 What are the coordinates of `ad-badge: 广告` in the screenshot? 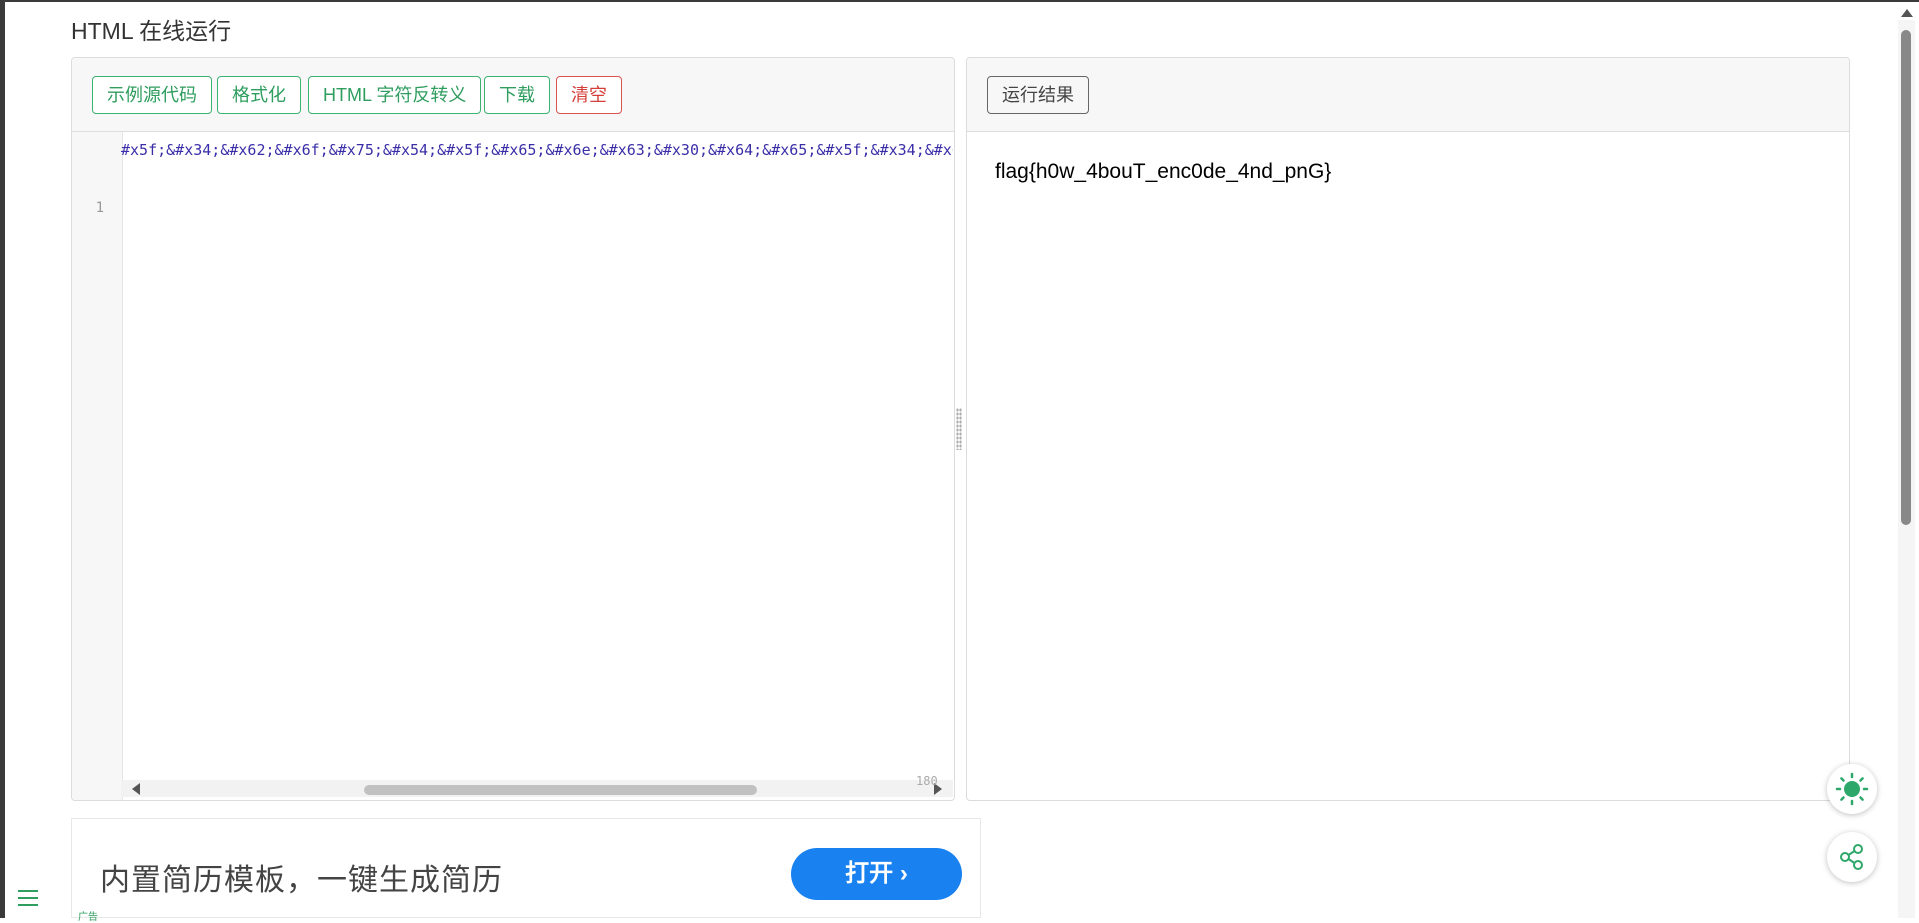 It's located at (88, 917).